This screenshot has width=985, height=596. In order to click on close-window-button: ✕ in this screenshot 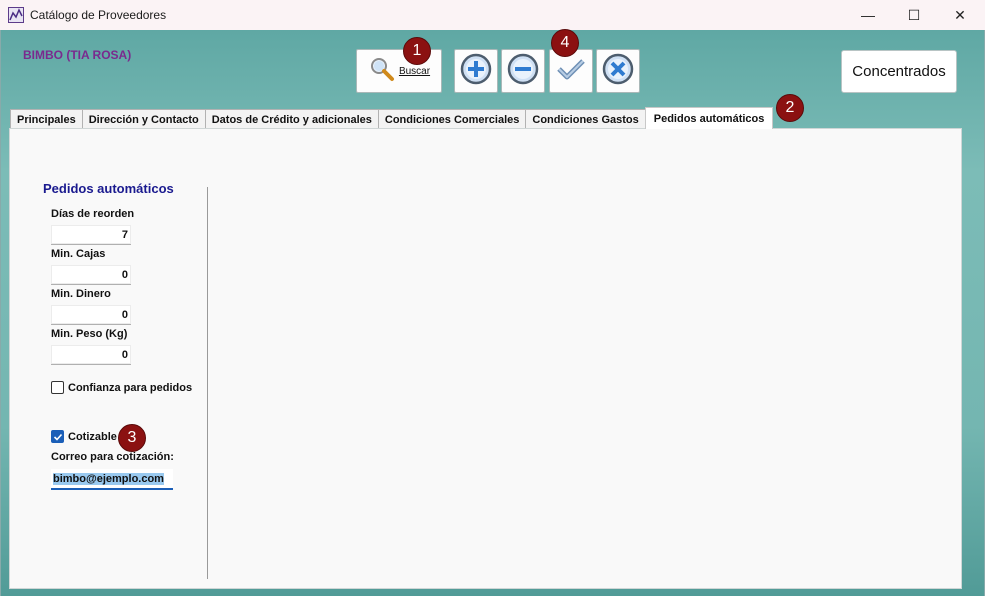, I will do `click(960, 15)`.